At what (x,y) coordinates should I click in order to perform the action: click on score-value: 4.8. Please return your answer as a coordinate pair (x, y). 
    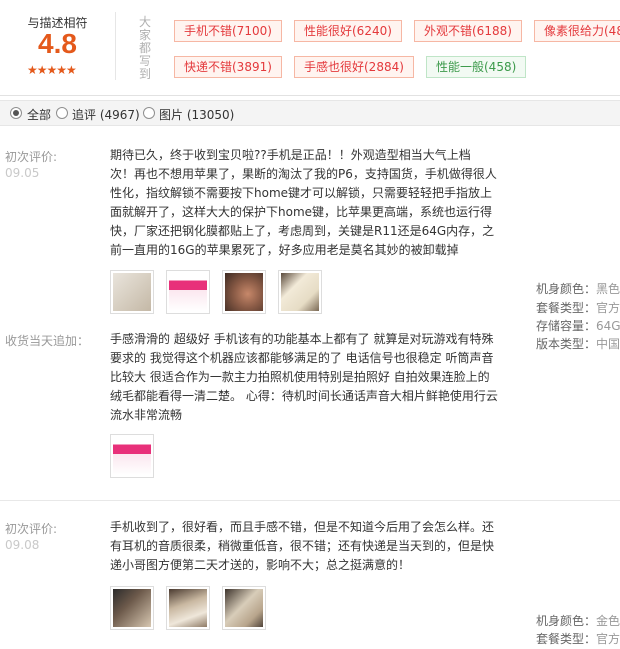
    Looking at the image, I should click on (57, 43).